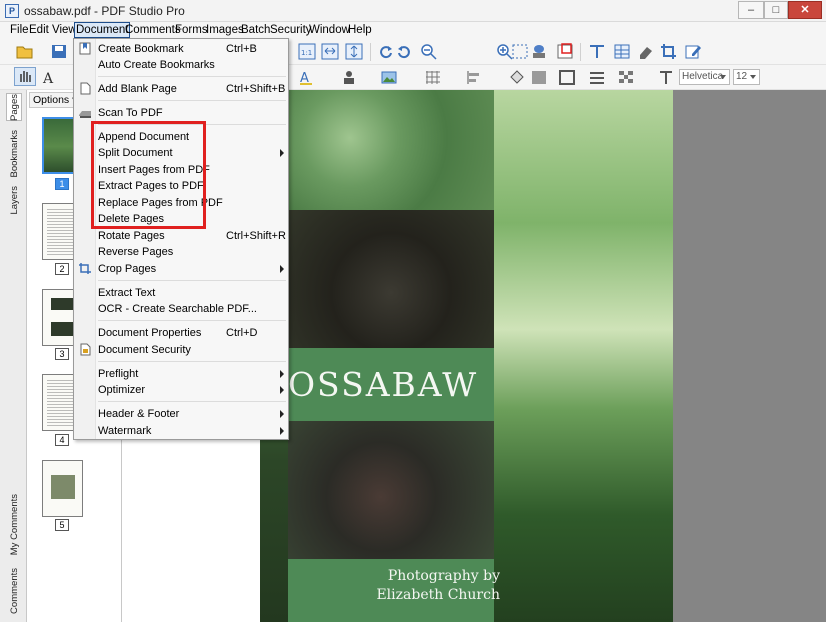  I want to click on menu-item-auto-create-bookmarks: Auto Create Bookmarks, so click(181, 65).